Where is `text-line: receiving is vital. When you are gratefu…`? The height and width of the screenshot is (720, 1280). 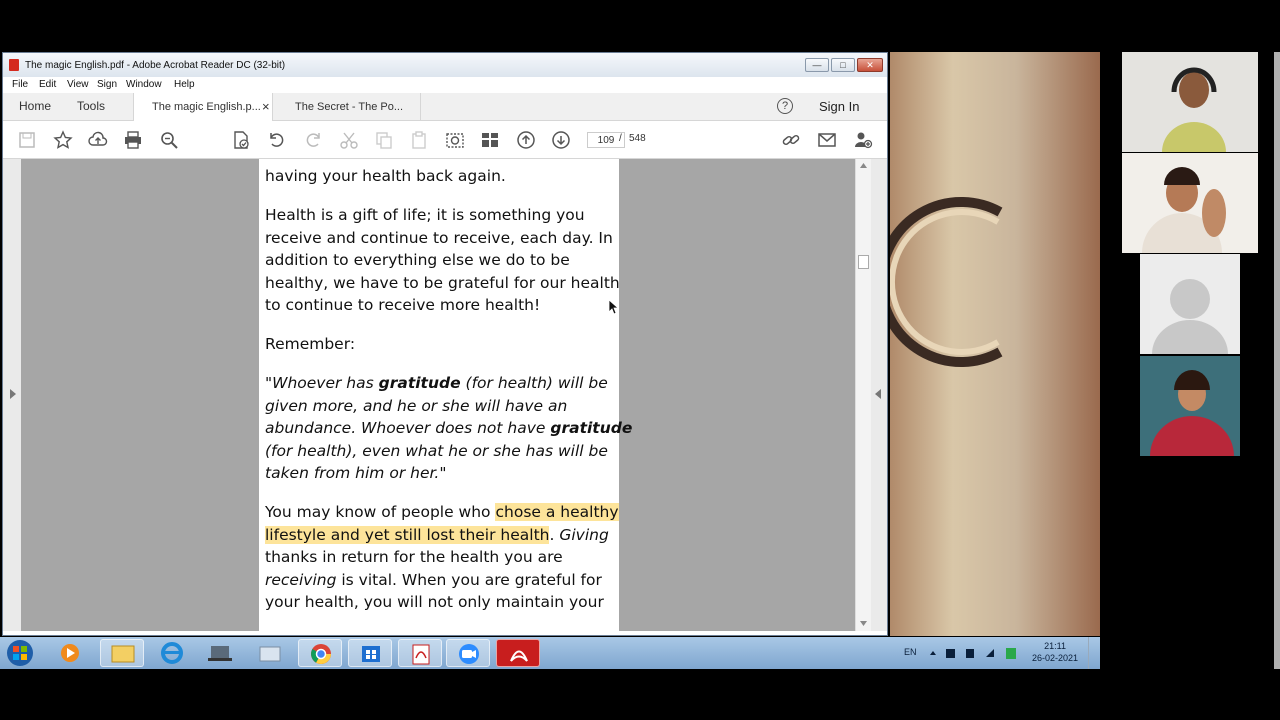
text-line: receiving is vital. When you are gratefu… is located at coordinates (433, 580).